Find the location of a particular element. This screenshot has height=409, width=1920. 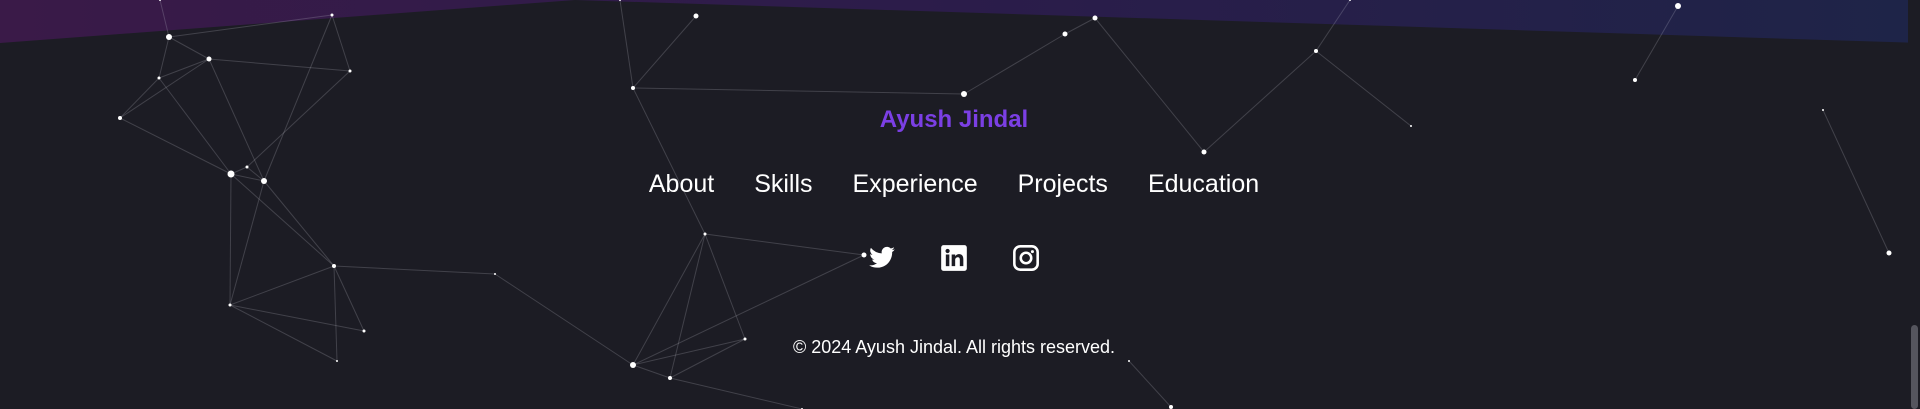

instagram-icon is located at coordinates (1026, 258).